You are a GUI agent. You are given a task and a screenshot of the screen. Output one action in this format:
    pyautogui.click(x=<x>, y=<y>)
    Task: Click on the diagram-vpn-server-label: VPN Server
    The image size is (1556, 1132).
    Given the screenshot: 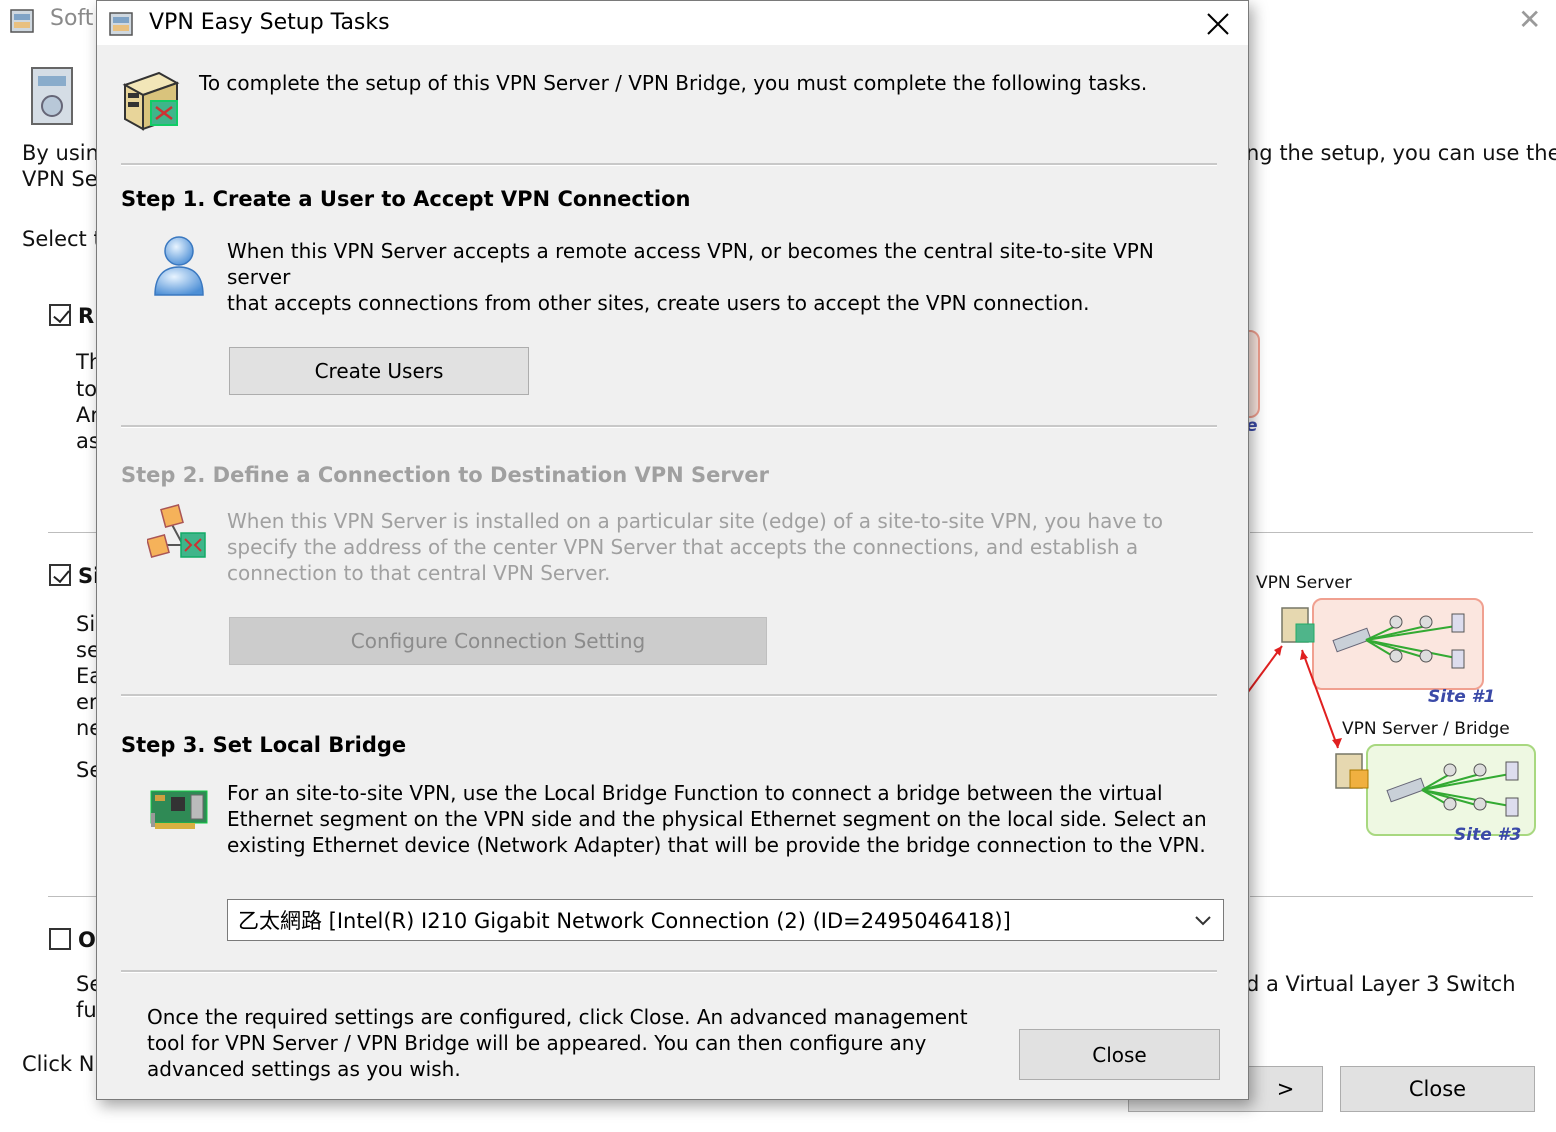 What is the action you would take?
    pyautogui.click(x=1304, y=583)
    